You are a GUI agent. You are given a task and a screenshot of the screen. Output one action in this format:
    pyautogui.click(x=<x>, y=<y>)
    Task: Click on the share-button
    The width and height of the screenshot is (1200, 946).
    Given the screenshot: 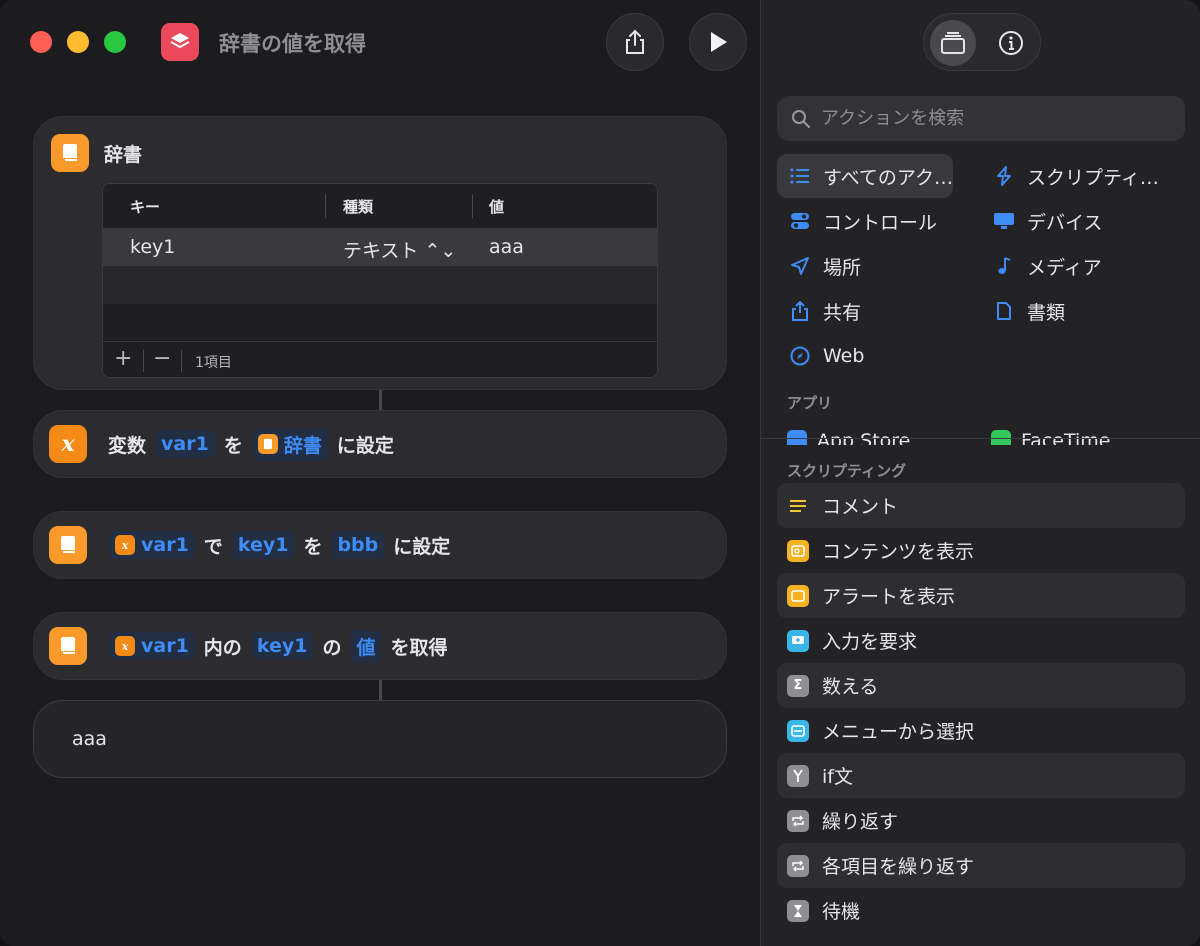 What is the action you would take?
    pyautogui.click(x=635, y=42)
    